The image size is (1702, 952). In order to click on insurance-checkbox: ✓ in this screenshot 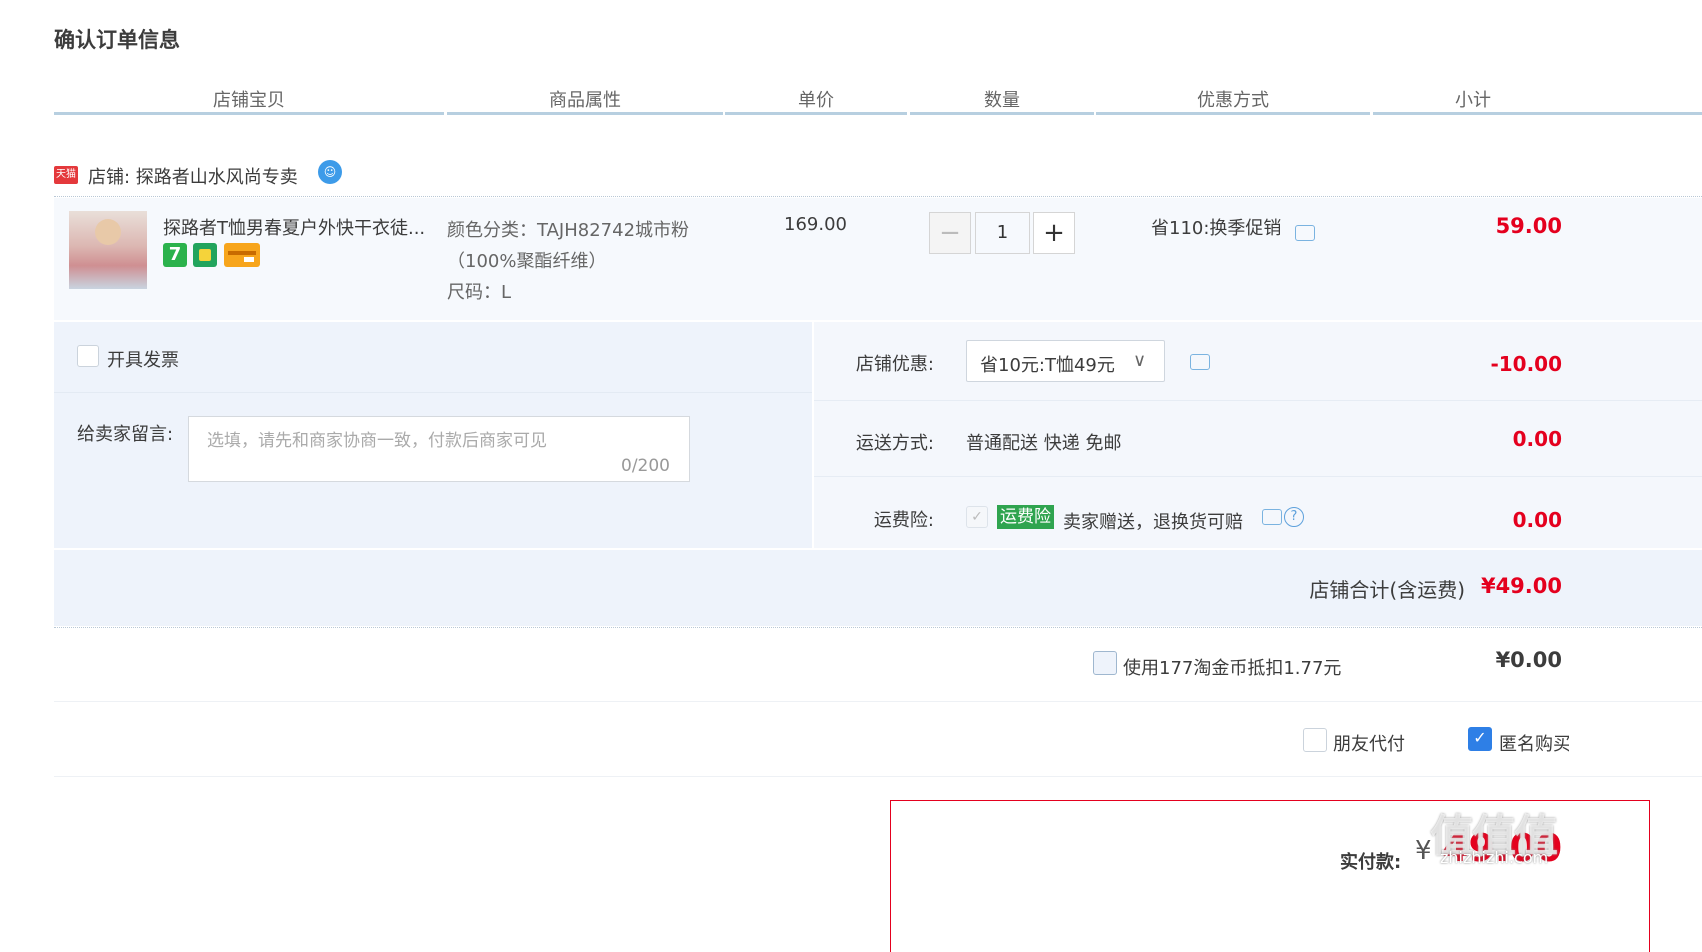, I will do `click(977, 517)`.